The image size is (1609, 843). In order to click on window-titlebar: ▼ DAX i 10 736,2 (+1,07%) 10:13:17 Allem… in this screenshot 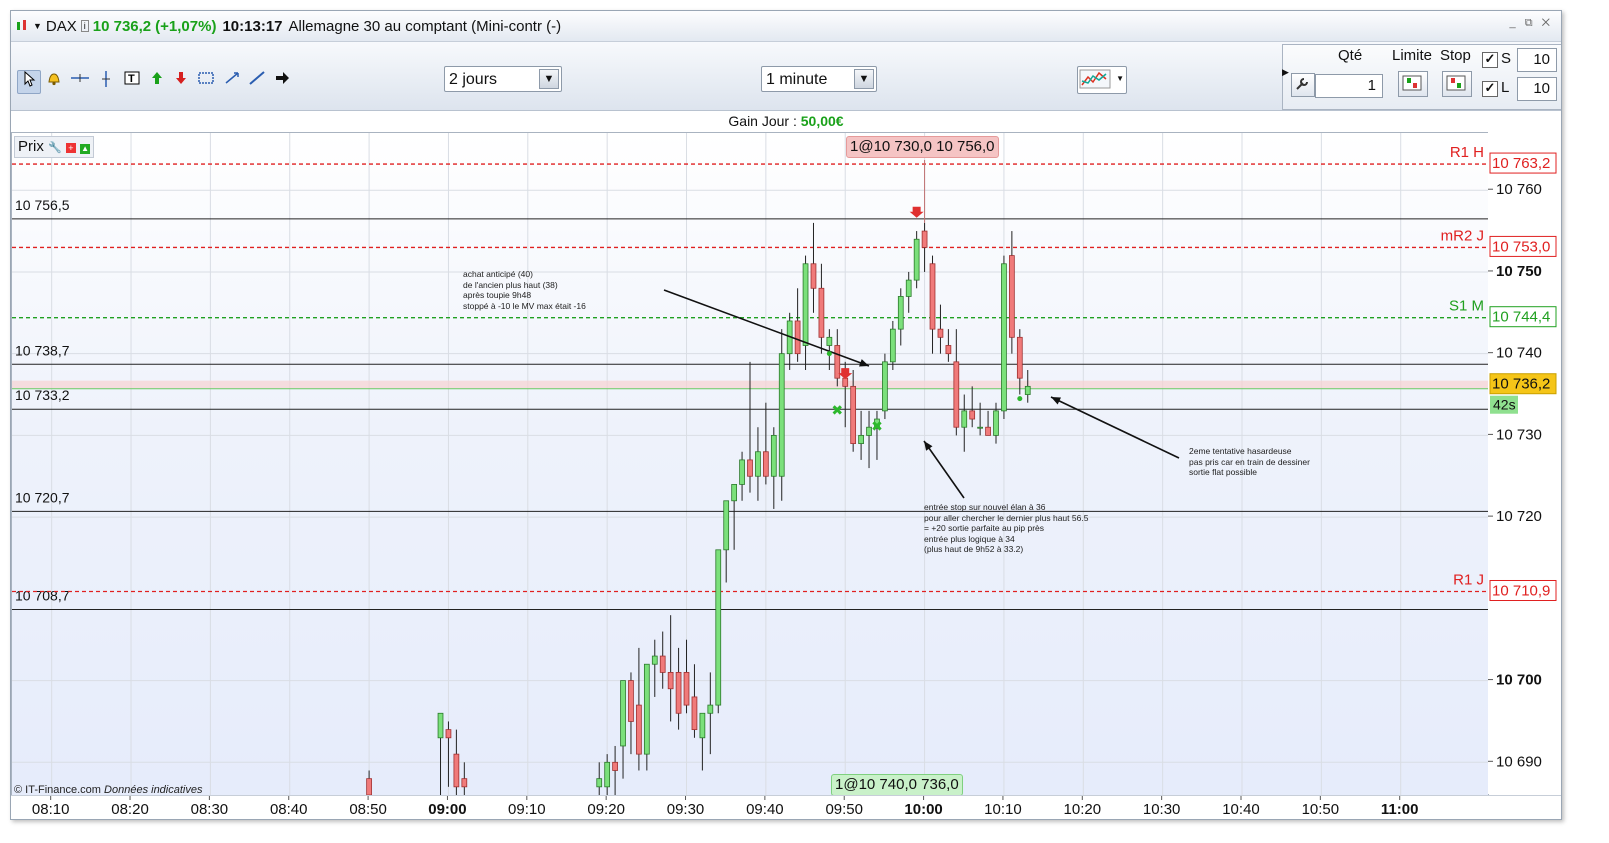, I will do `click(786, 26)`.